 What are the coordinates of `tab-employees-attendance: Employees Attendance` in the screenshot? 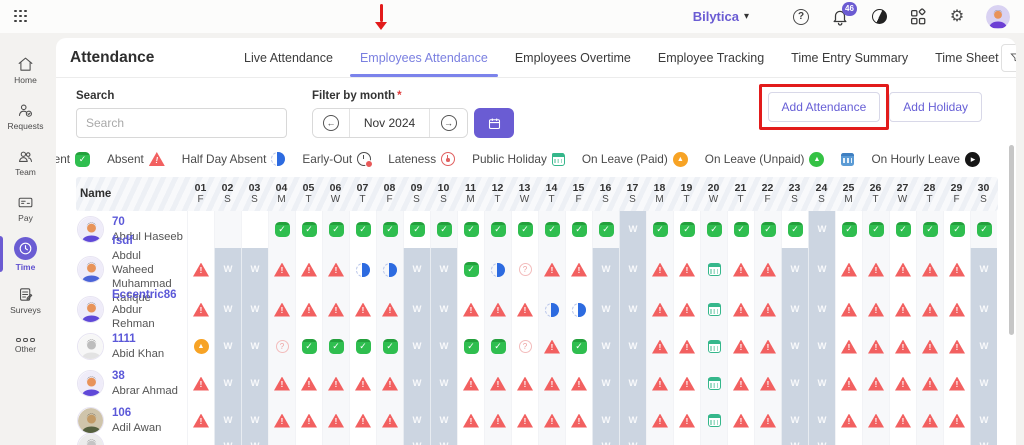 It's located at (423, 64).